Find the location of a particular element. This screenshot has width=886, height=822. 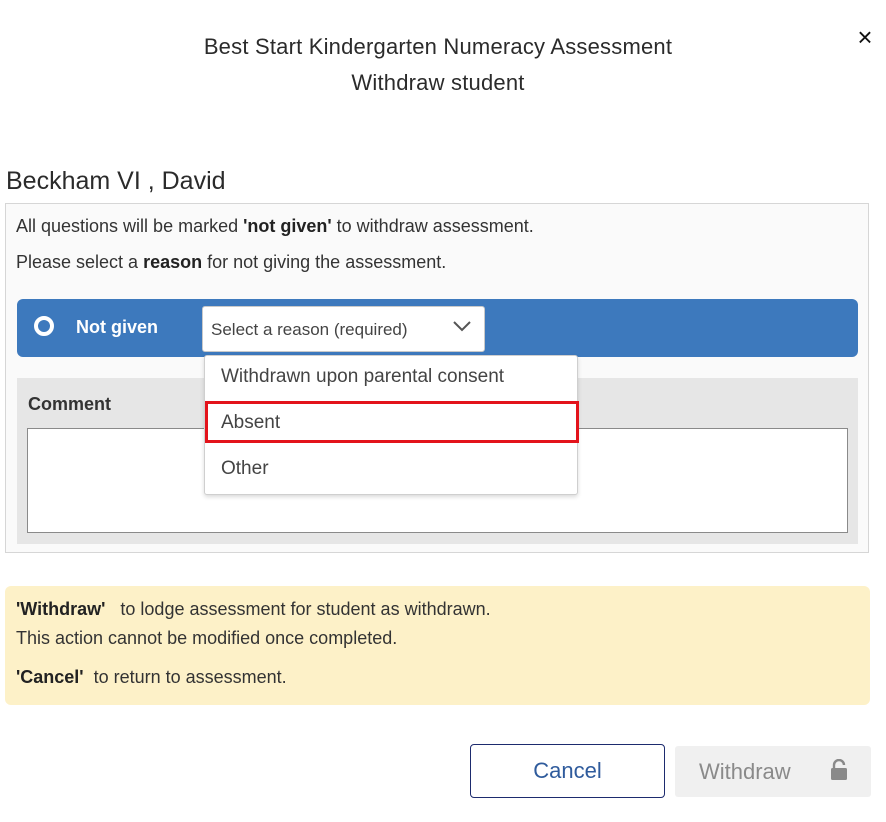

radio-dot is located at coordinates (44, 326).